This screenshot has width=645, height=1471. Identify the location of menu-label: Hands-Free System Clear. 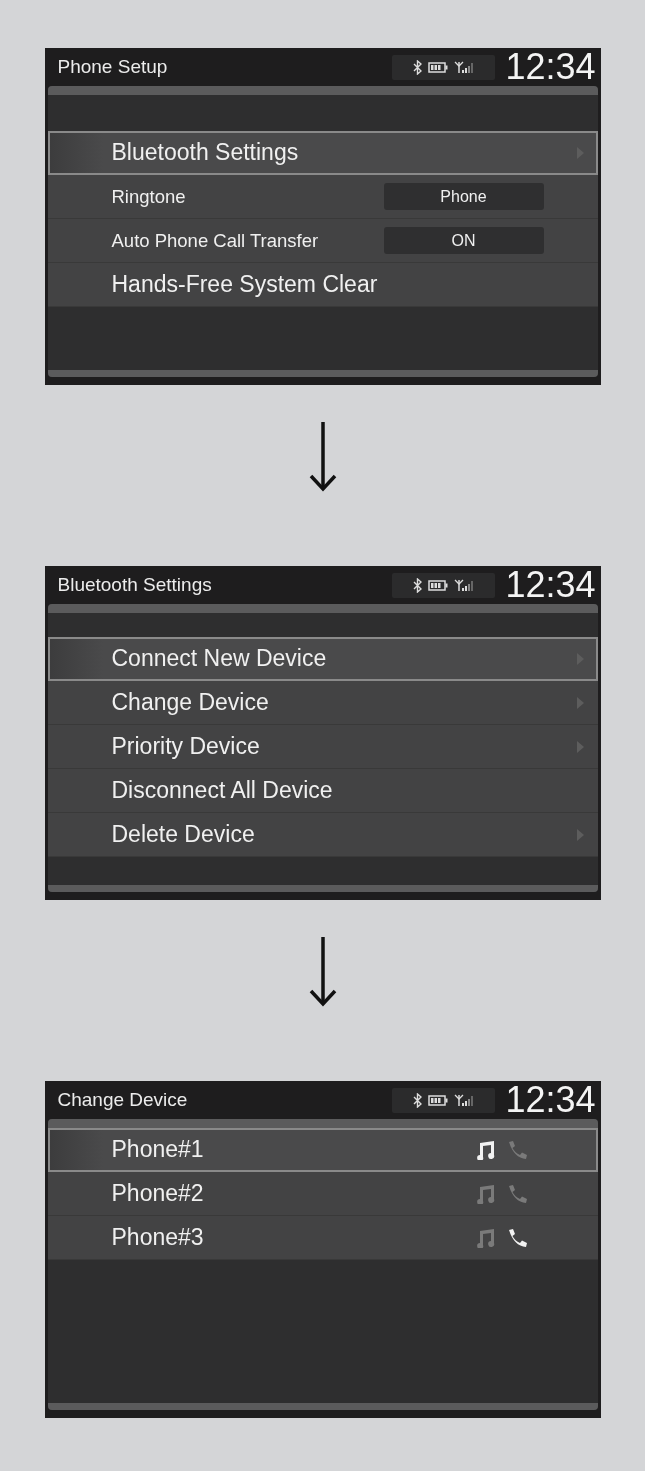
(245, 284).